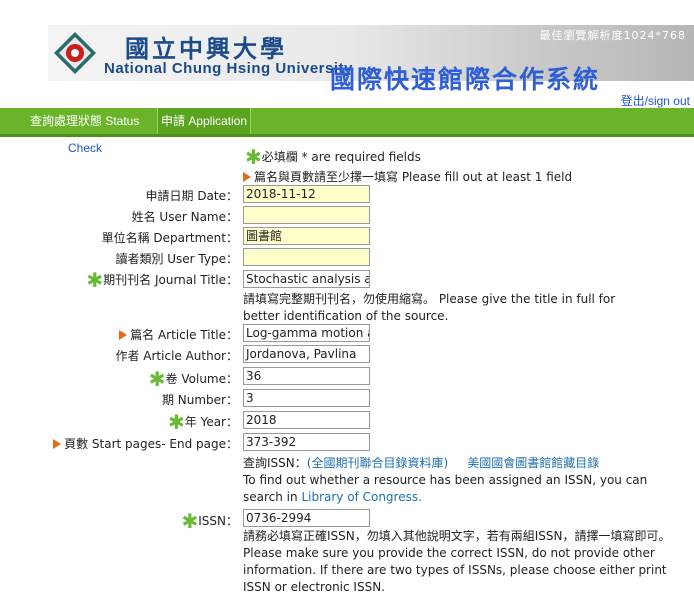  I want to click on resolution-note: 最佳瀏覽解析度1024*768, so click(612, 35).